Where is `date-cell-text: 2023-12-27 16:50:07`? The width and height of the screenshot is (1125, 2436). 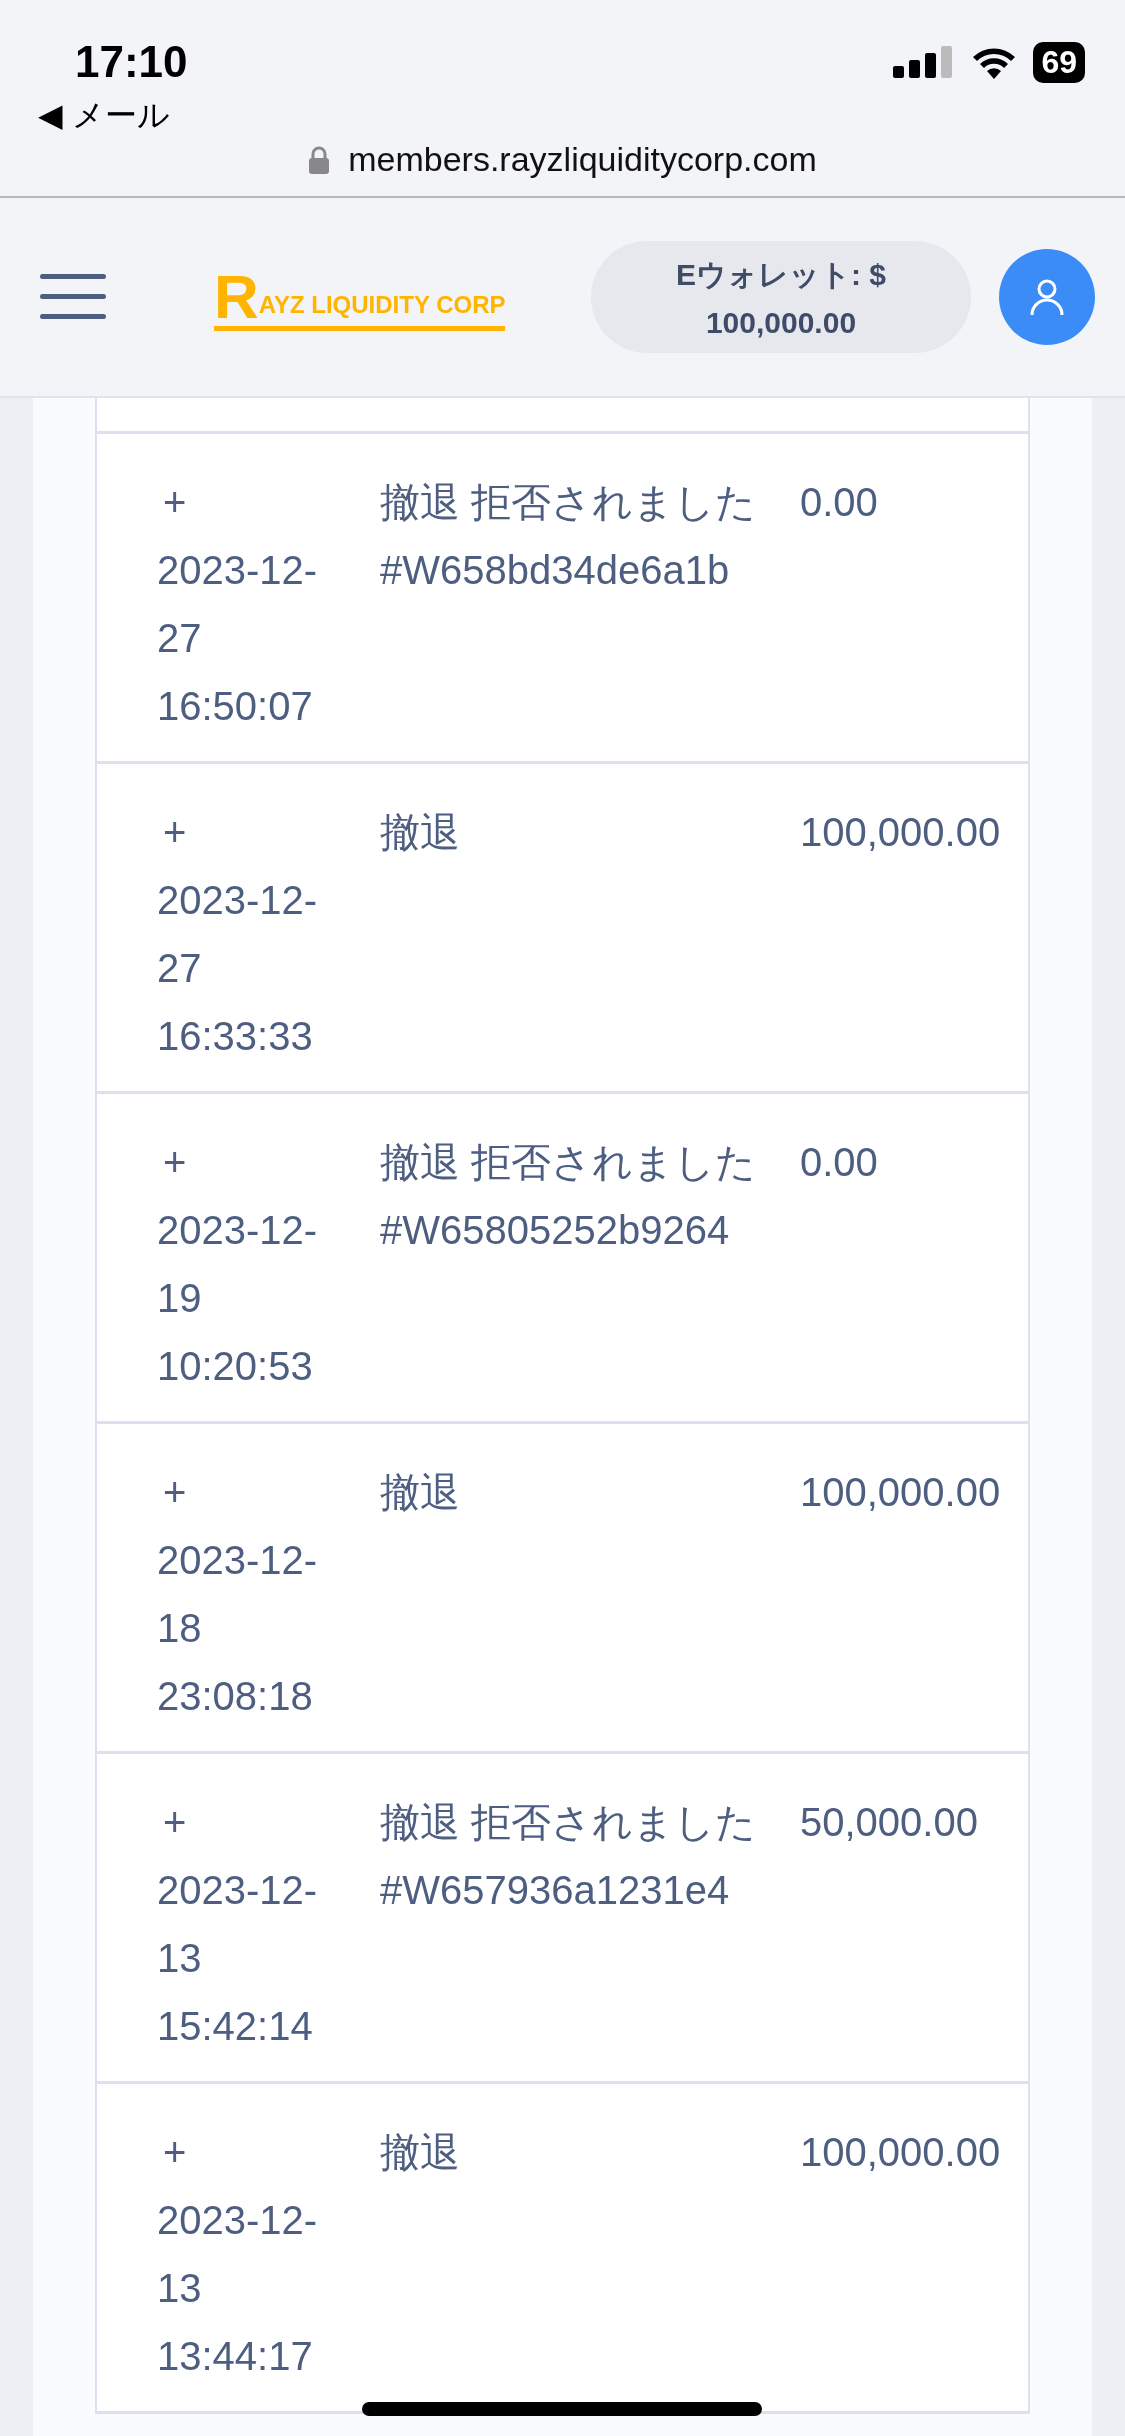 date-cell-text: 2023-12-27 16:50:07 is located at coordinates (238, 638).